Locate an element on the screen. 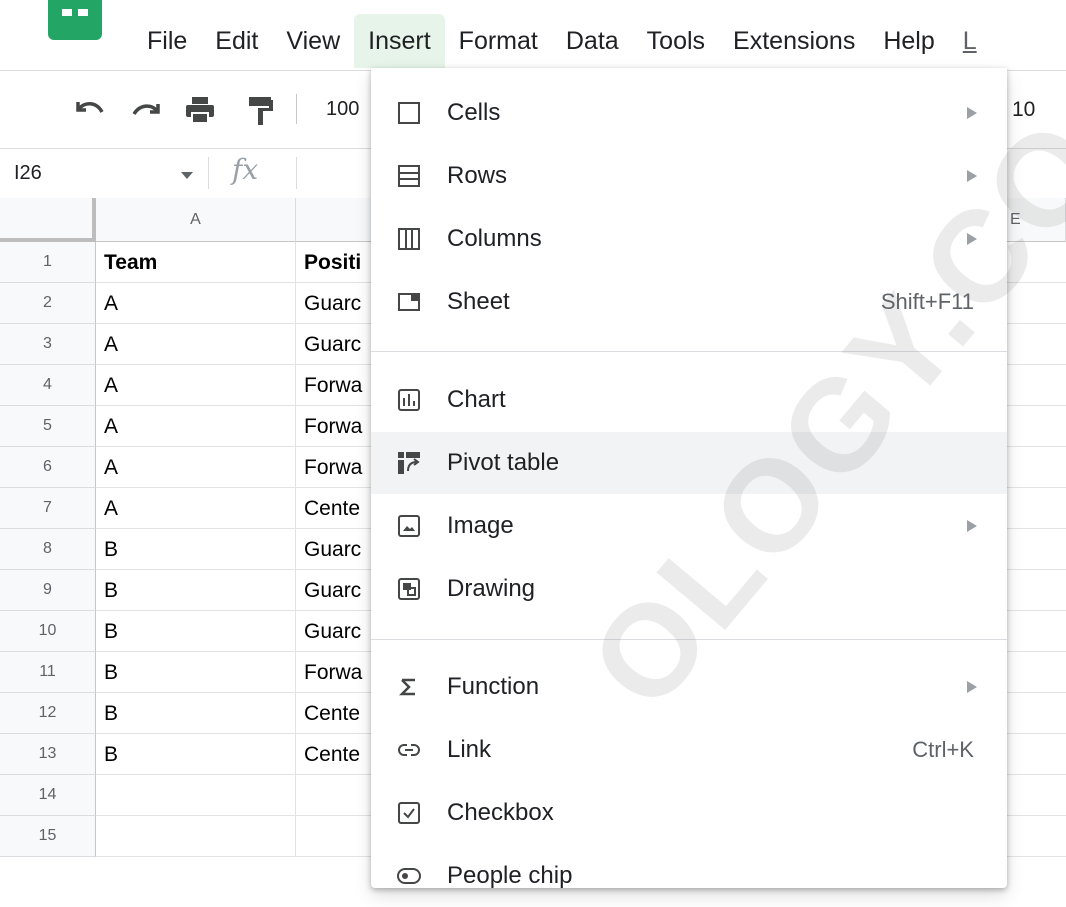 This screenshot has height=907, width=1066. column-header-a: A is located at coordinates (196, 220).